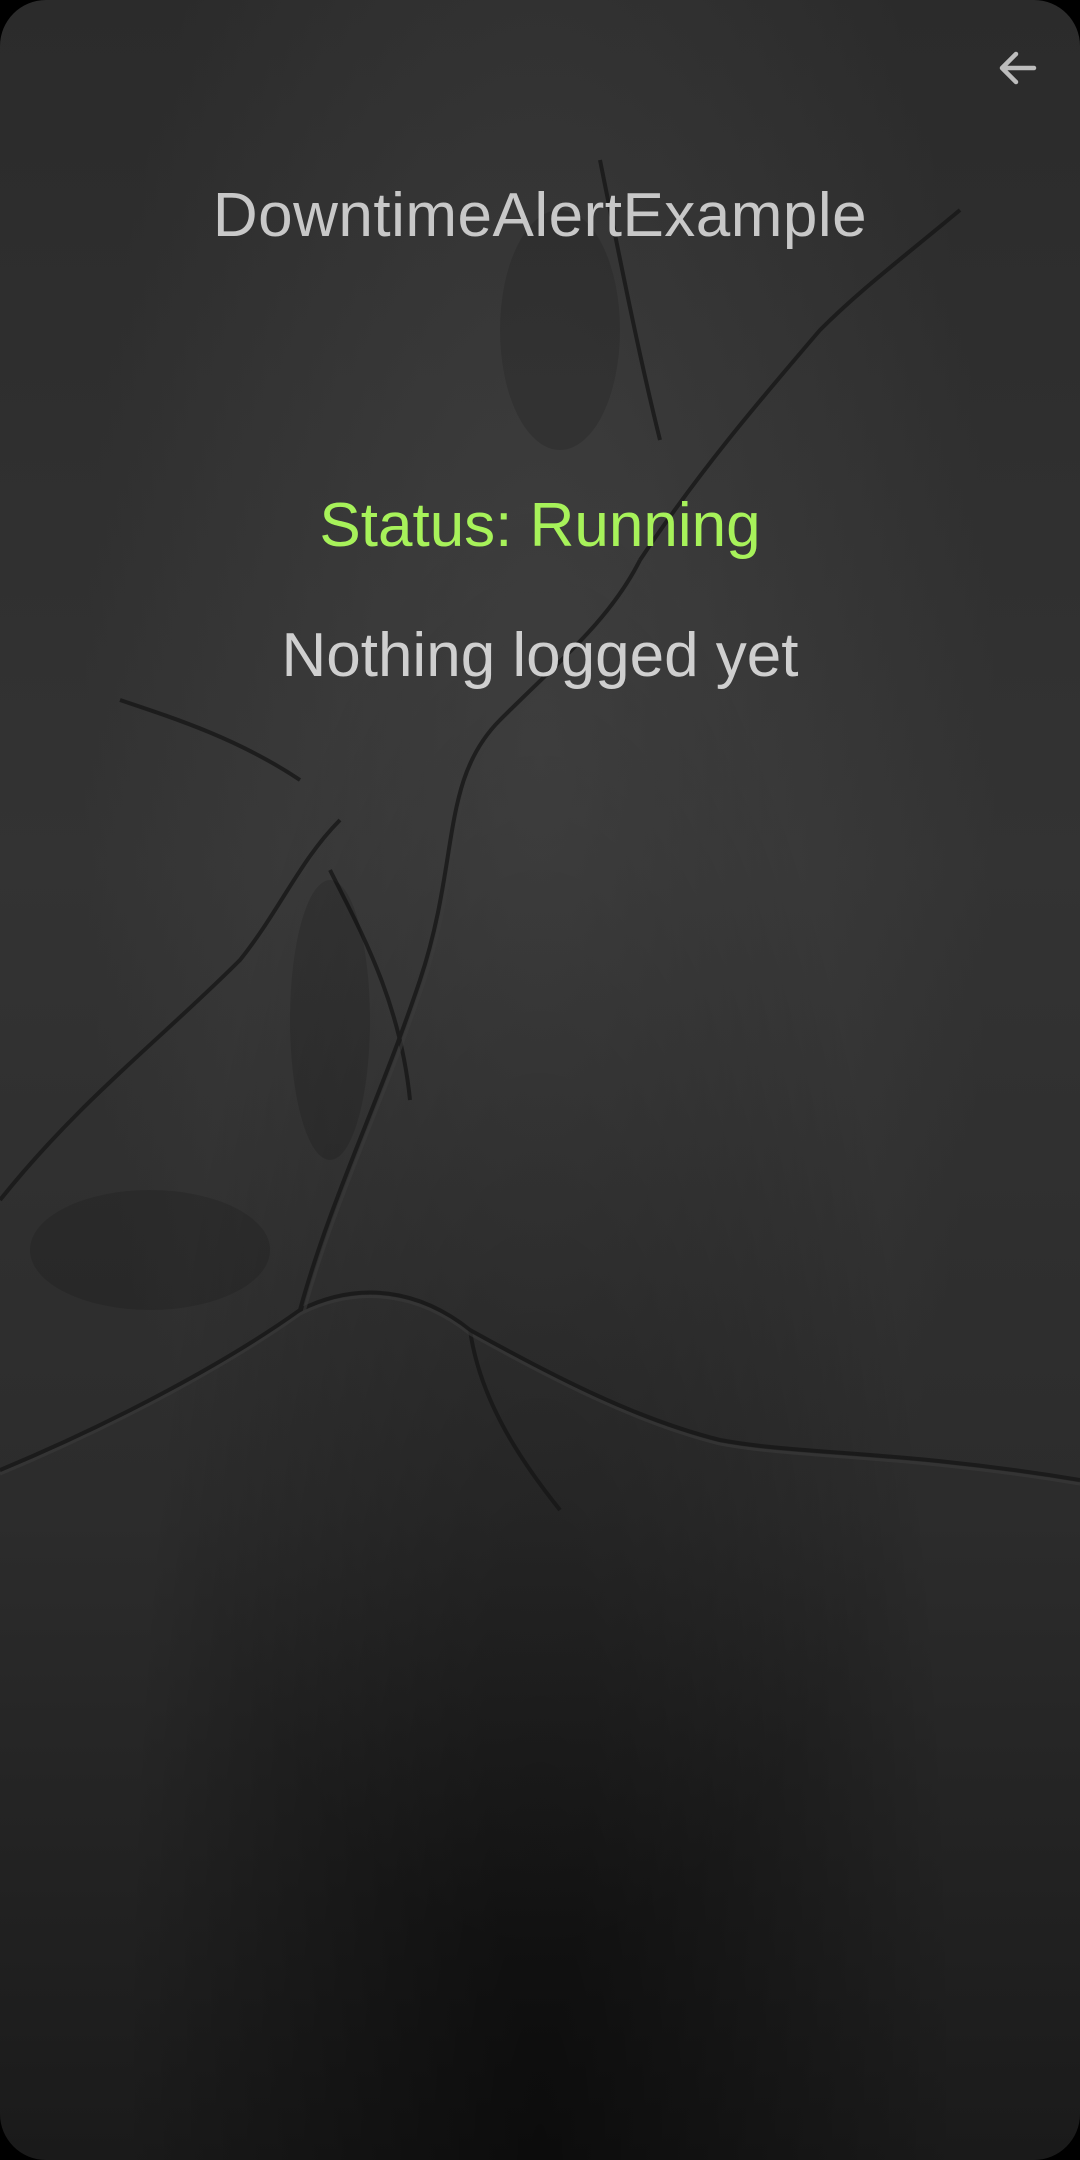  I want to click on back-button, so click(1018, 68).